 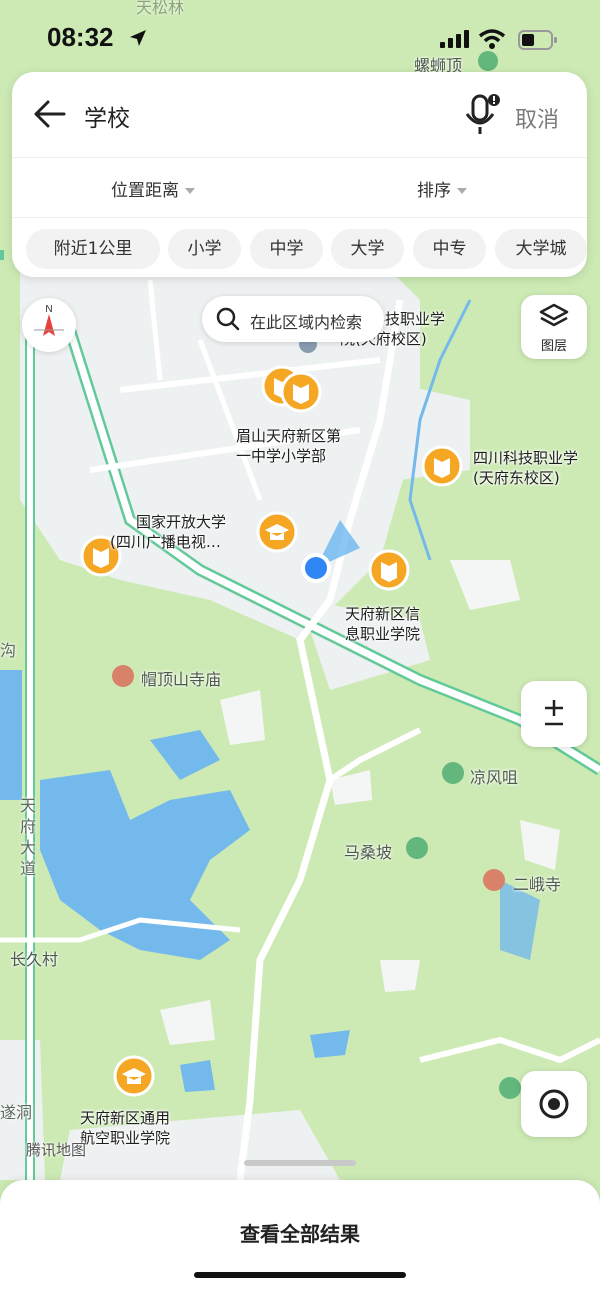 What do you see at coordinates (288, 446) in the screenshot?
I see `poi-label: 眉山天府新区第 一中学小学部` at bounding box center [288, 446].